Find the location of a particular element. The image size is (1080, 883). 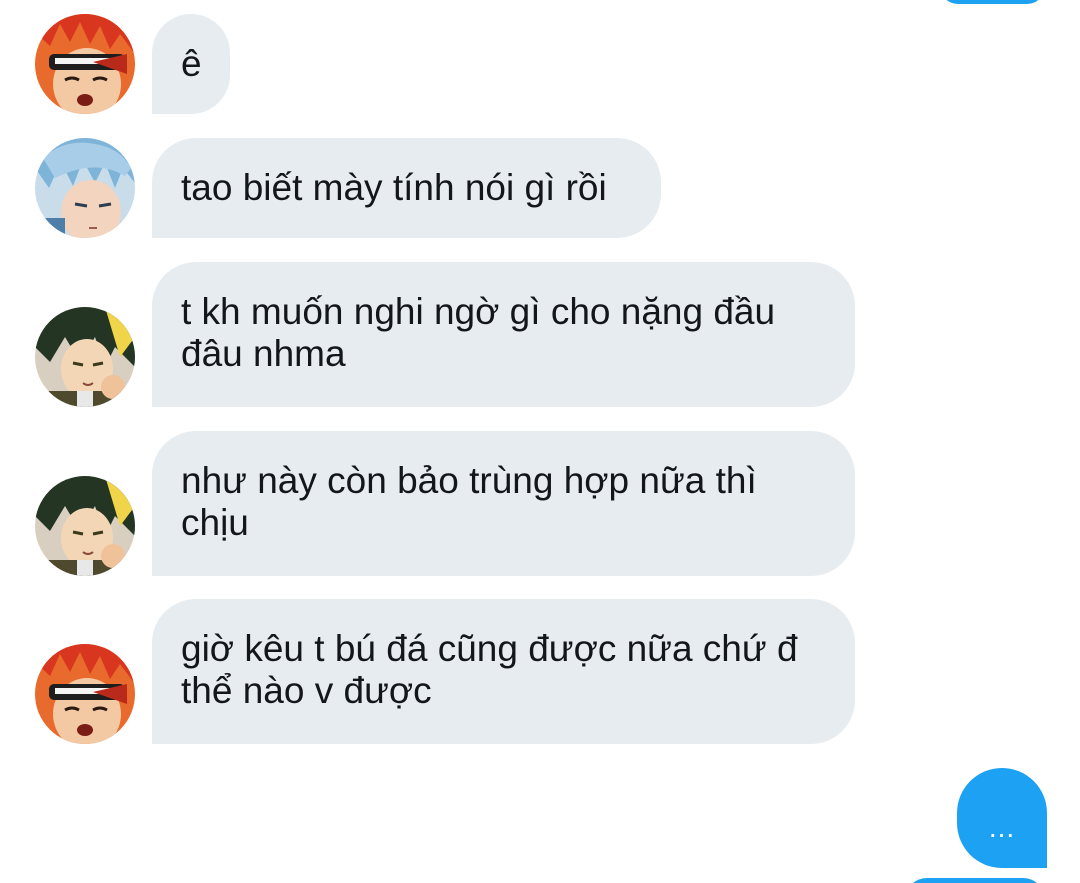

message-text: ê is located at coordinates (191, 63).